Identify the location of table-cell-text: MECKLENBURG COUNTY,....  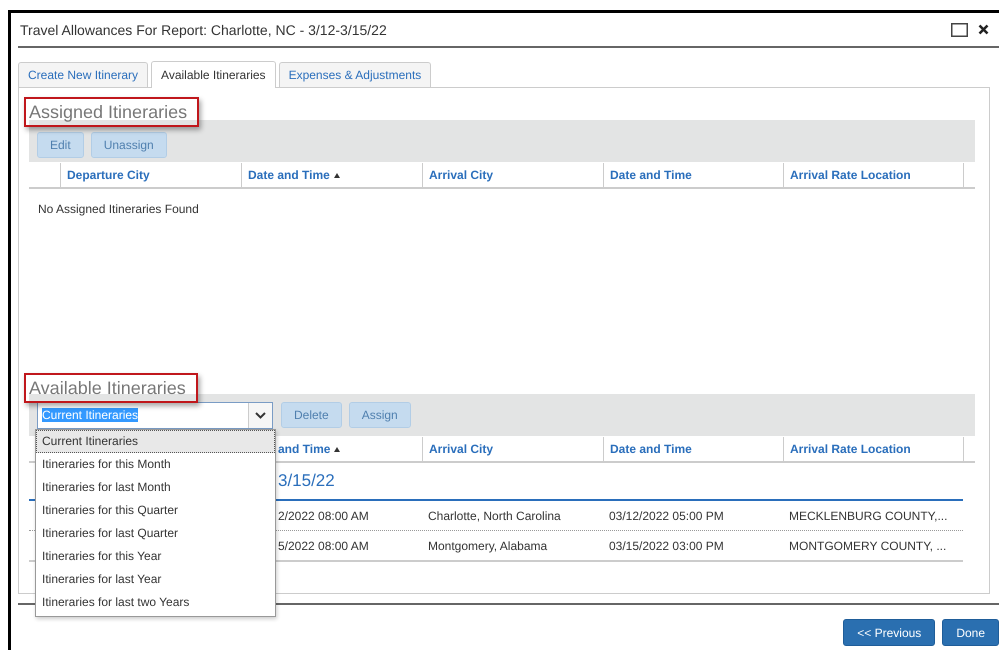
(868, 515).